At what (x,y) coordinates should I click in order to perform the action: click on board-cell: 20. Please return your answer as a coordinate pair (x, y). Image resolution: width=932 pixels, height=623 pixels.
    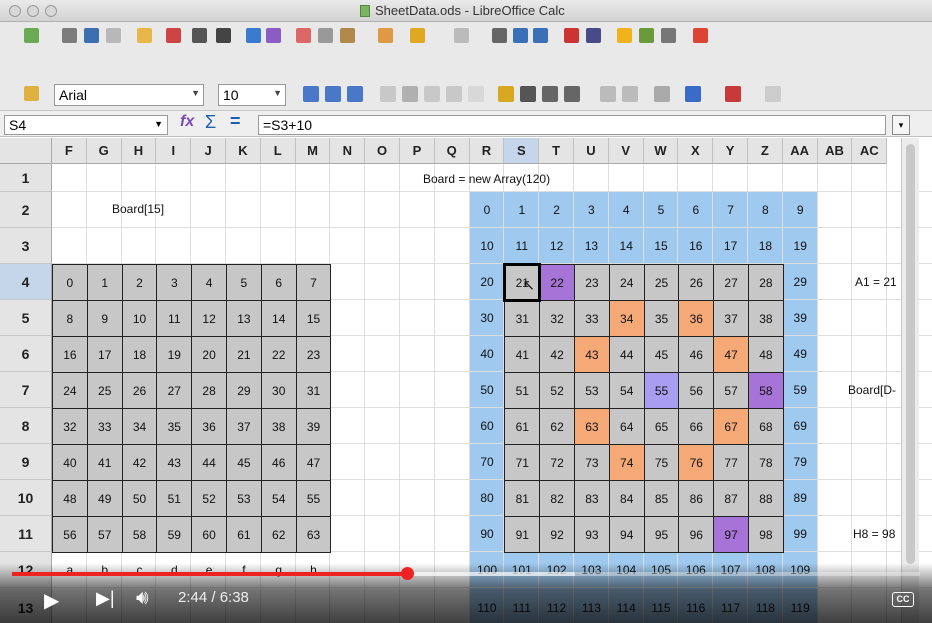
    Looking at the image, I should click on (209, 354).